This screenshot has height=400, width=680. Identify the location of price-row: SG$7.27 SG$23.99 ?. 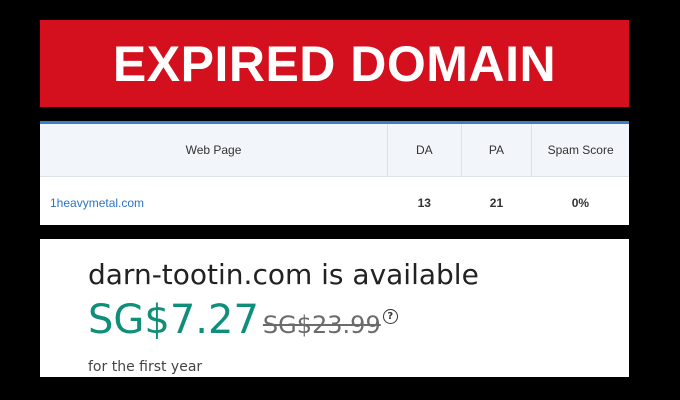
(243, 320).